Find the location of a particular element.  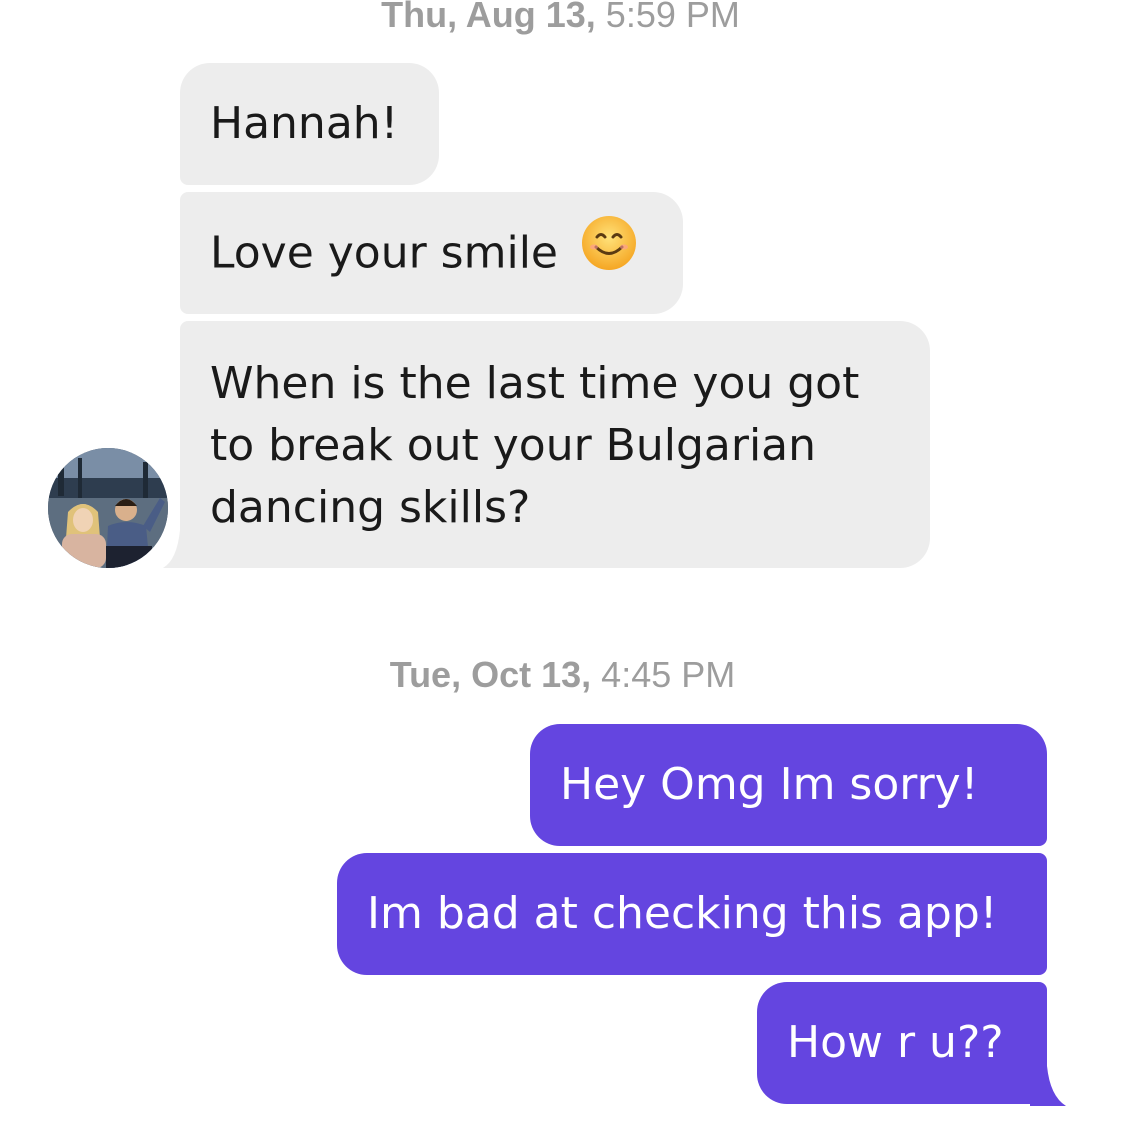

outgoing-message-bubble: How r u?? is located at coordinates (902, 1043).